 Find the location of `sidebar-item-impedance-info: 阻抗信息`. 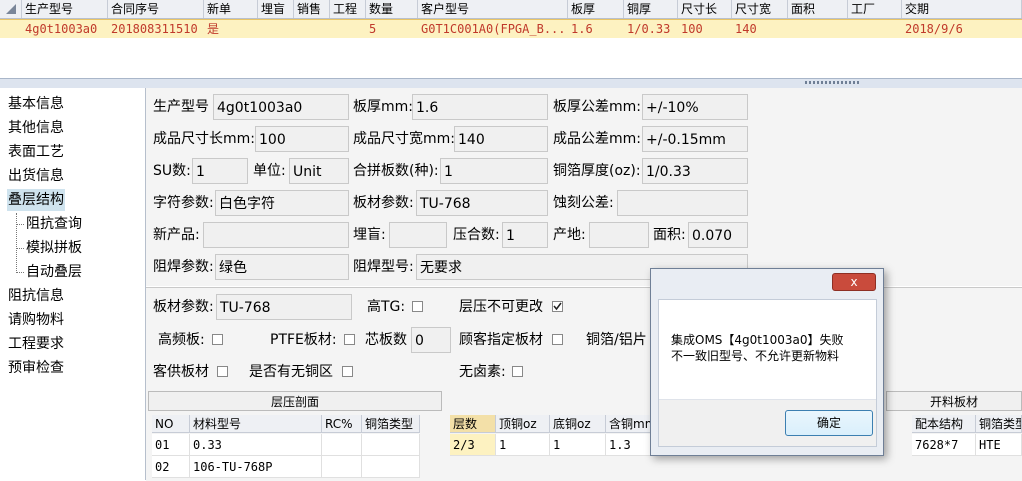

sidebar-item-impedance-info: 阻抗信息 is located at coordinates (36, 296).